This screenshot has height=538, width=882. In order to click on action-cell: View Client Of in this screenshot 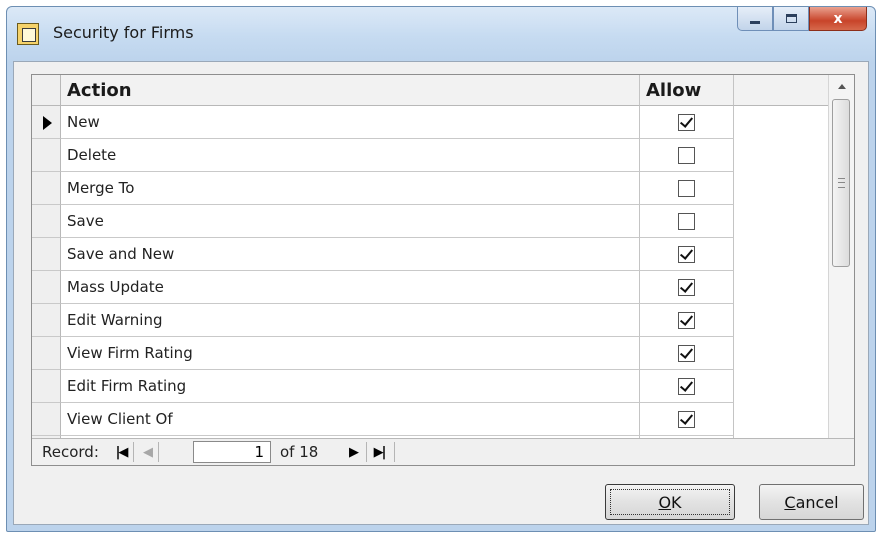, I will do `click(350, 419)`.